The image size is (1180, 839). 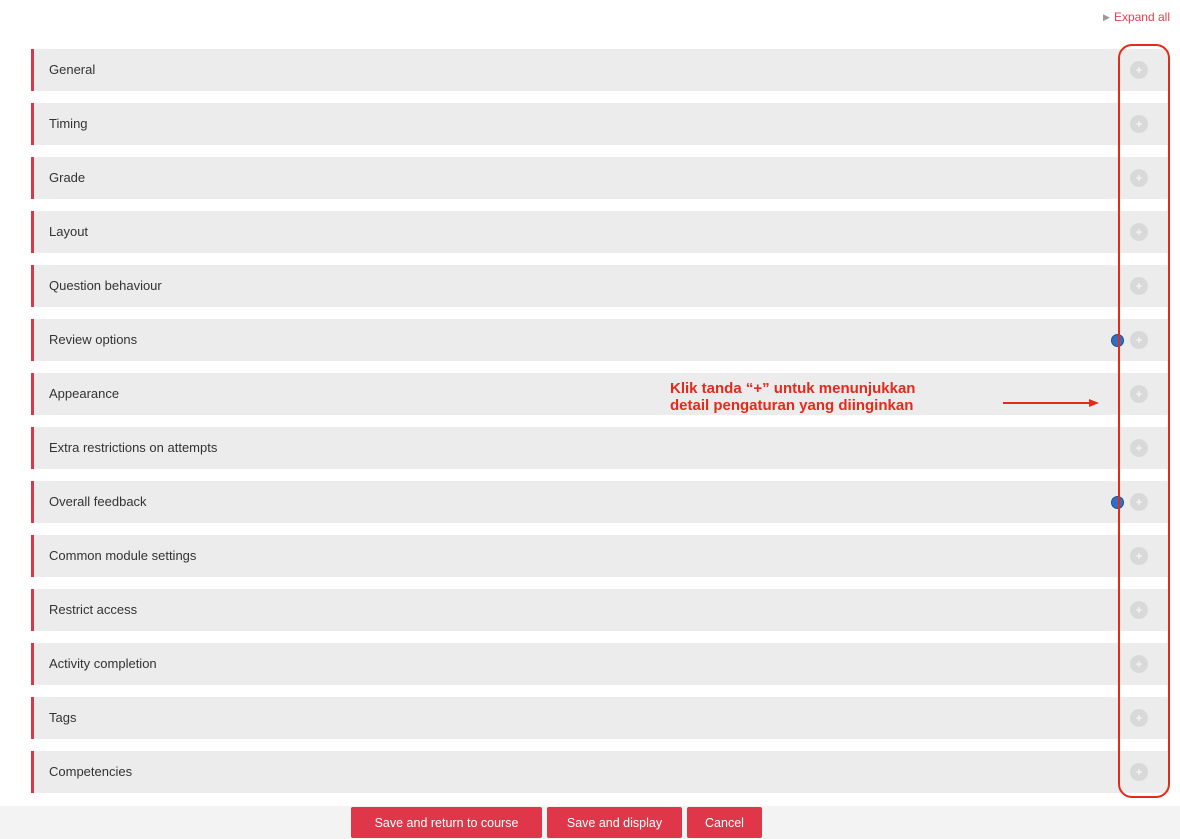 I want to click on section-label: Competencies, so click(x=91, y=771).